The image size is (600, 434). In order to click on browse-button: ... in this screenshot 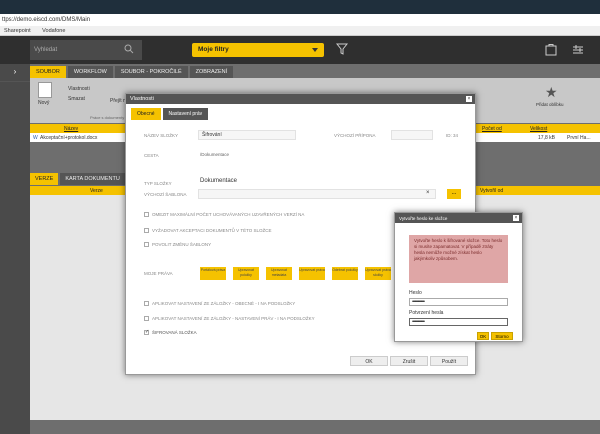, I will do `click(454, 194)`.